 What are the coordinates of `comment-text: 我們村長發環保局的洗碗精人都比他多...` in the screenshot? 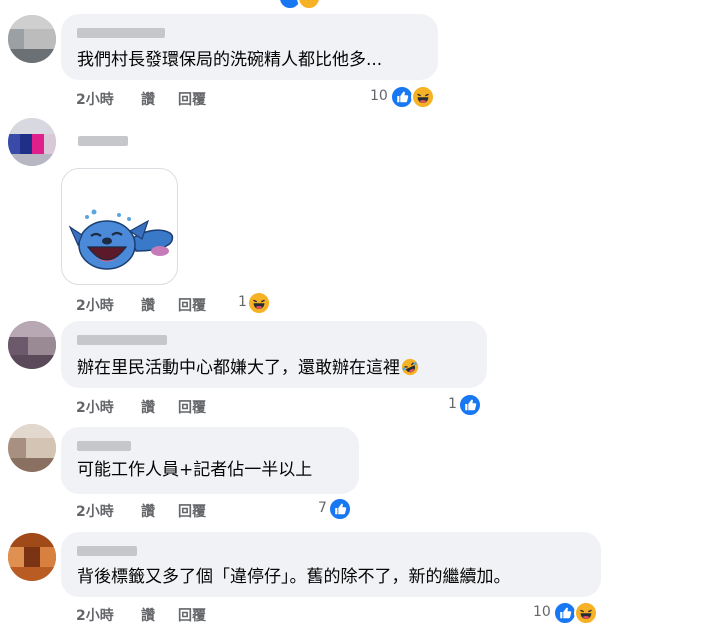 It's located at (230, 60).